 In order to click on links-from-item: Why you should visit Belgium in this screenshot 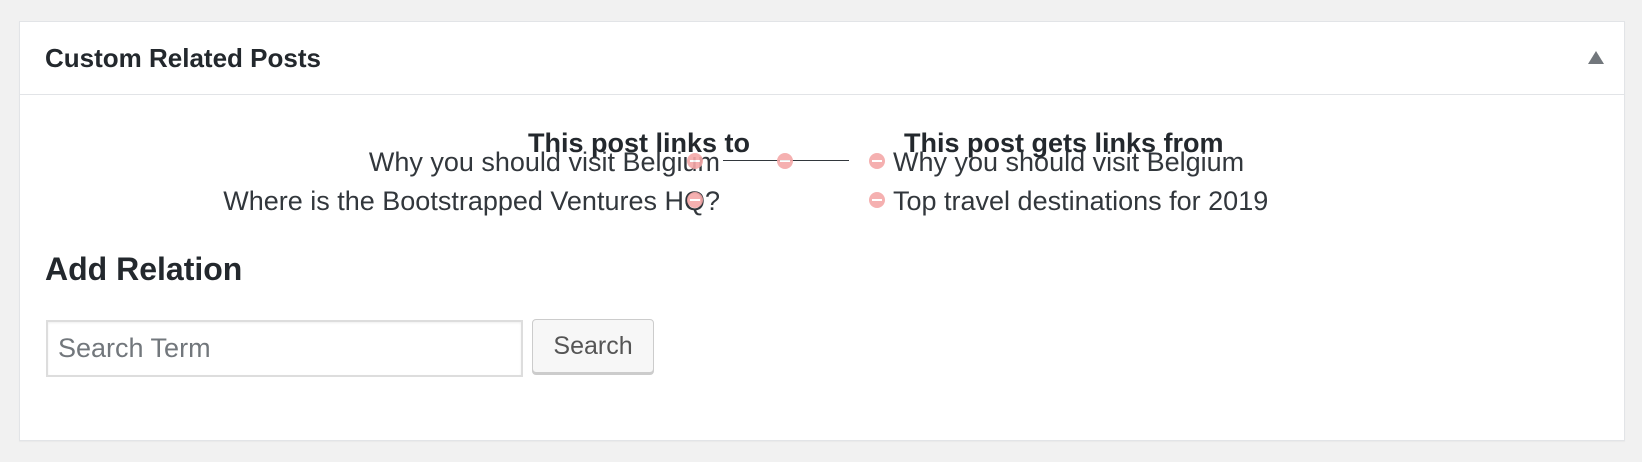, I will do `click(1068, 162)`.